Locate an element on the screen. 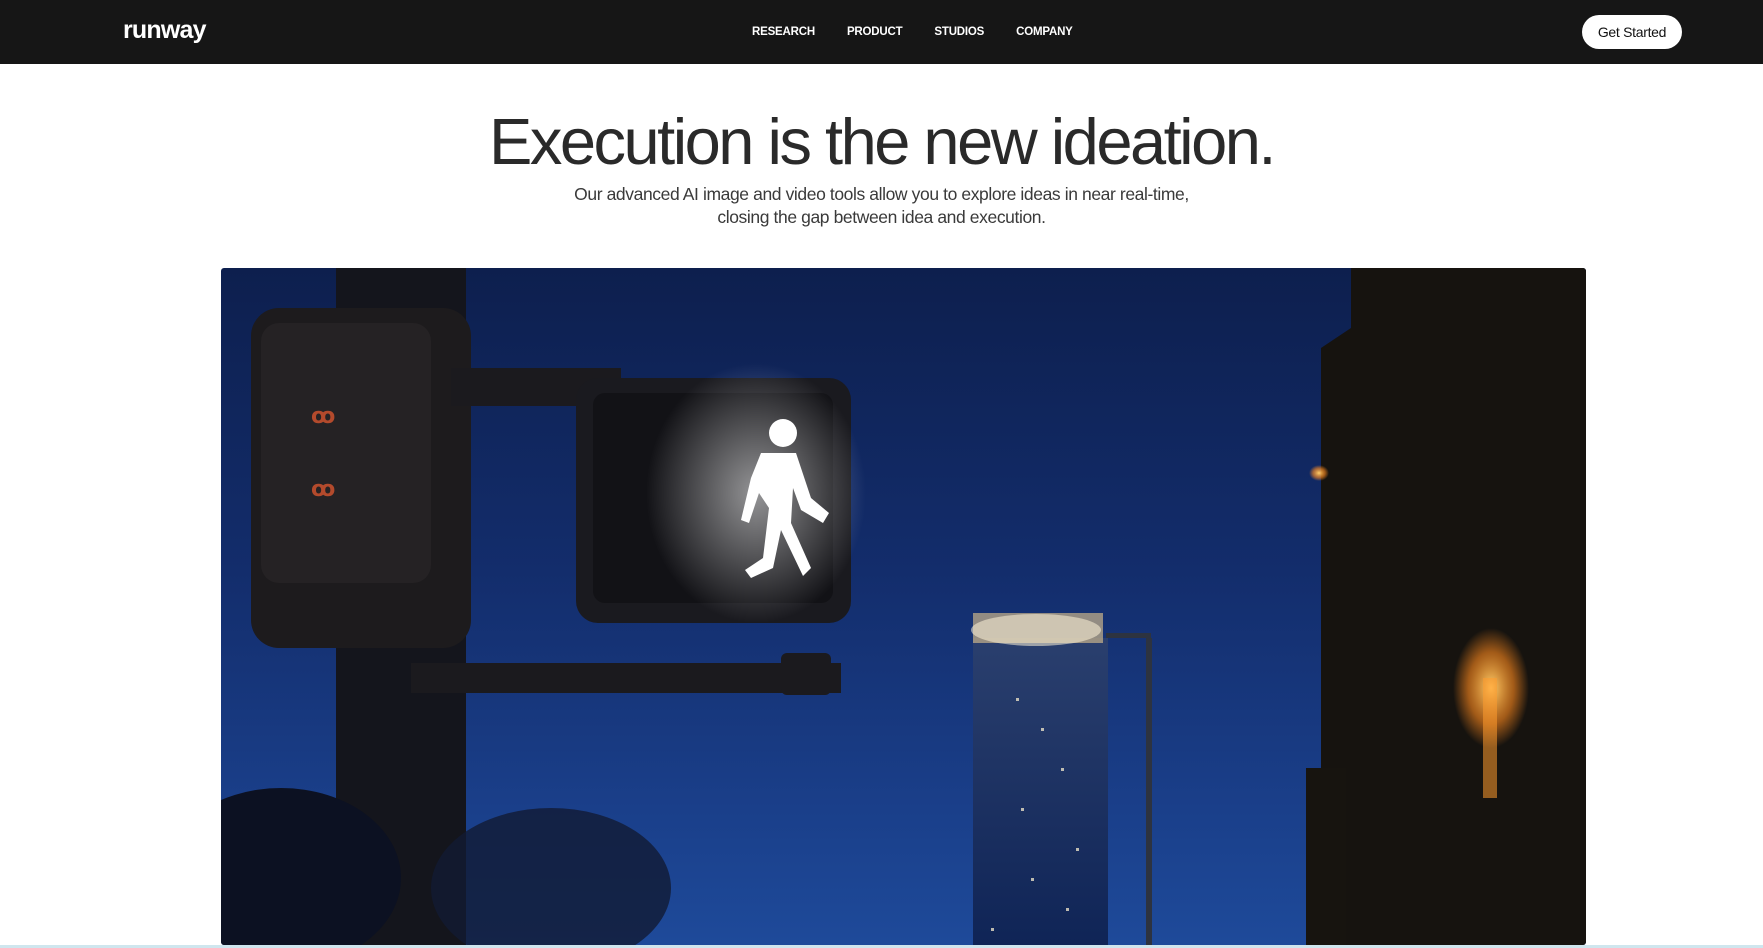 Image resolution: width=1763 pixels, height=948 pixels. runway-logo: runway is located at coordinates (165, 30).